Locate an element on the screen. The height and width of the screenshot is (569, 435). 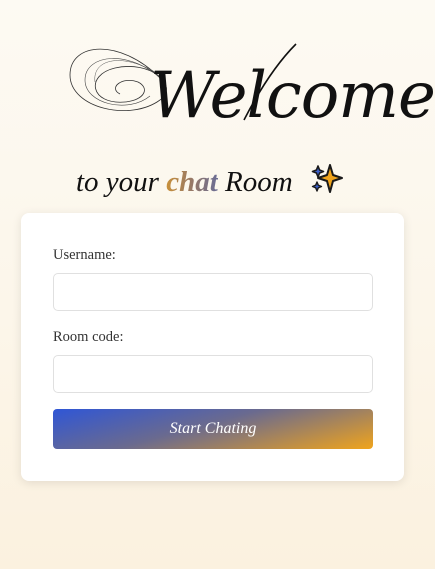
sparkles-icon is located at coordinates (327, 182).